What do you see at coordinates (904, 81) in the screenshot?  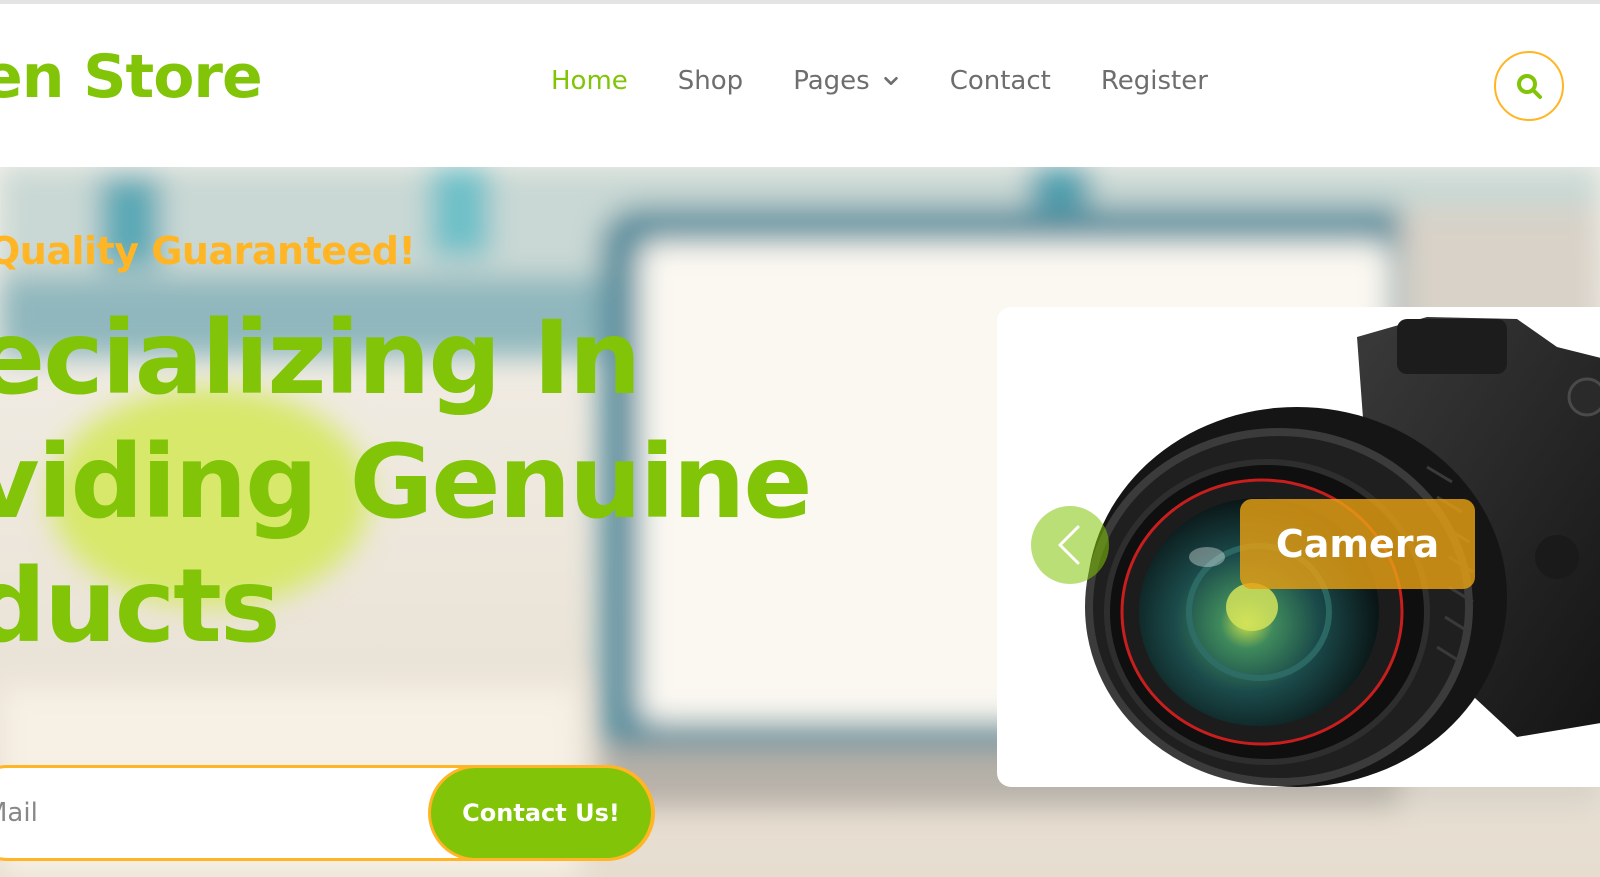 I see `main-nav: Home Shop Pages Contact Register` at bounding box center [904, 81].